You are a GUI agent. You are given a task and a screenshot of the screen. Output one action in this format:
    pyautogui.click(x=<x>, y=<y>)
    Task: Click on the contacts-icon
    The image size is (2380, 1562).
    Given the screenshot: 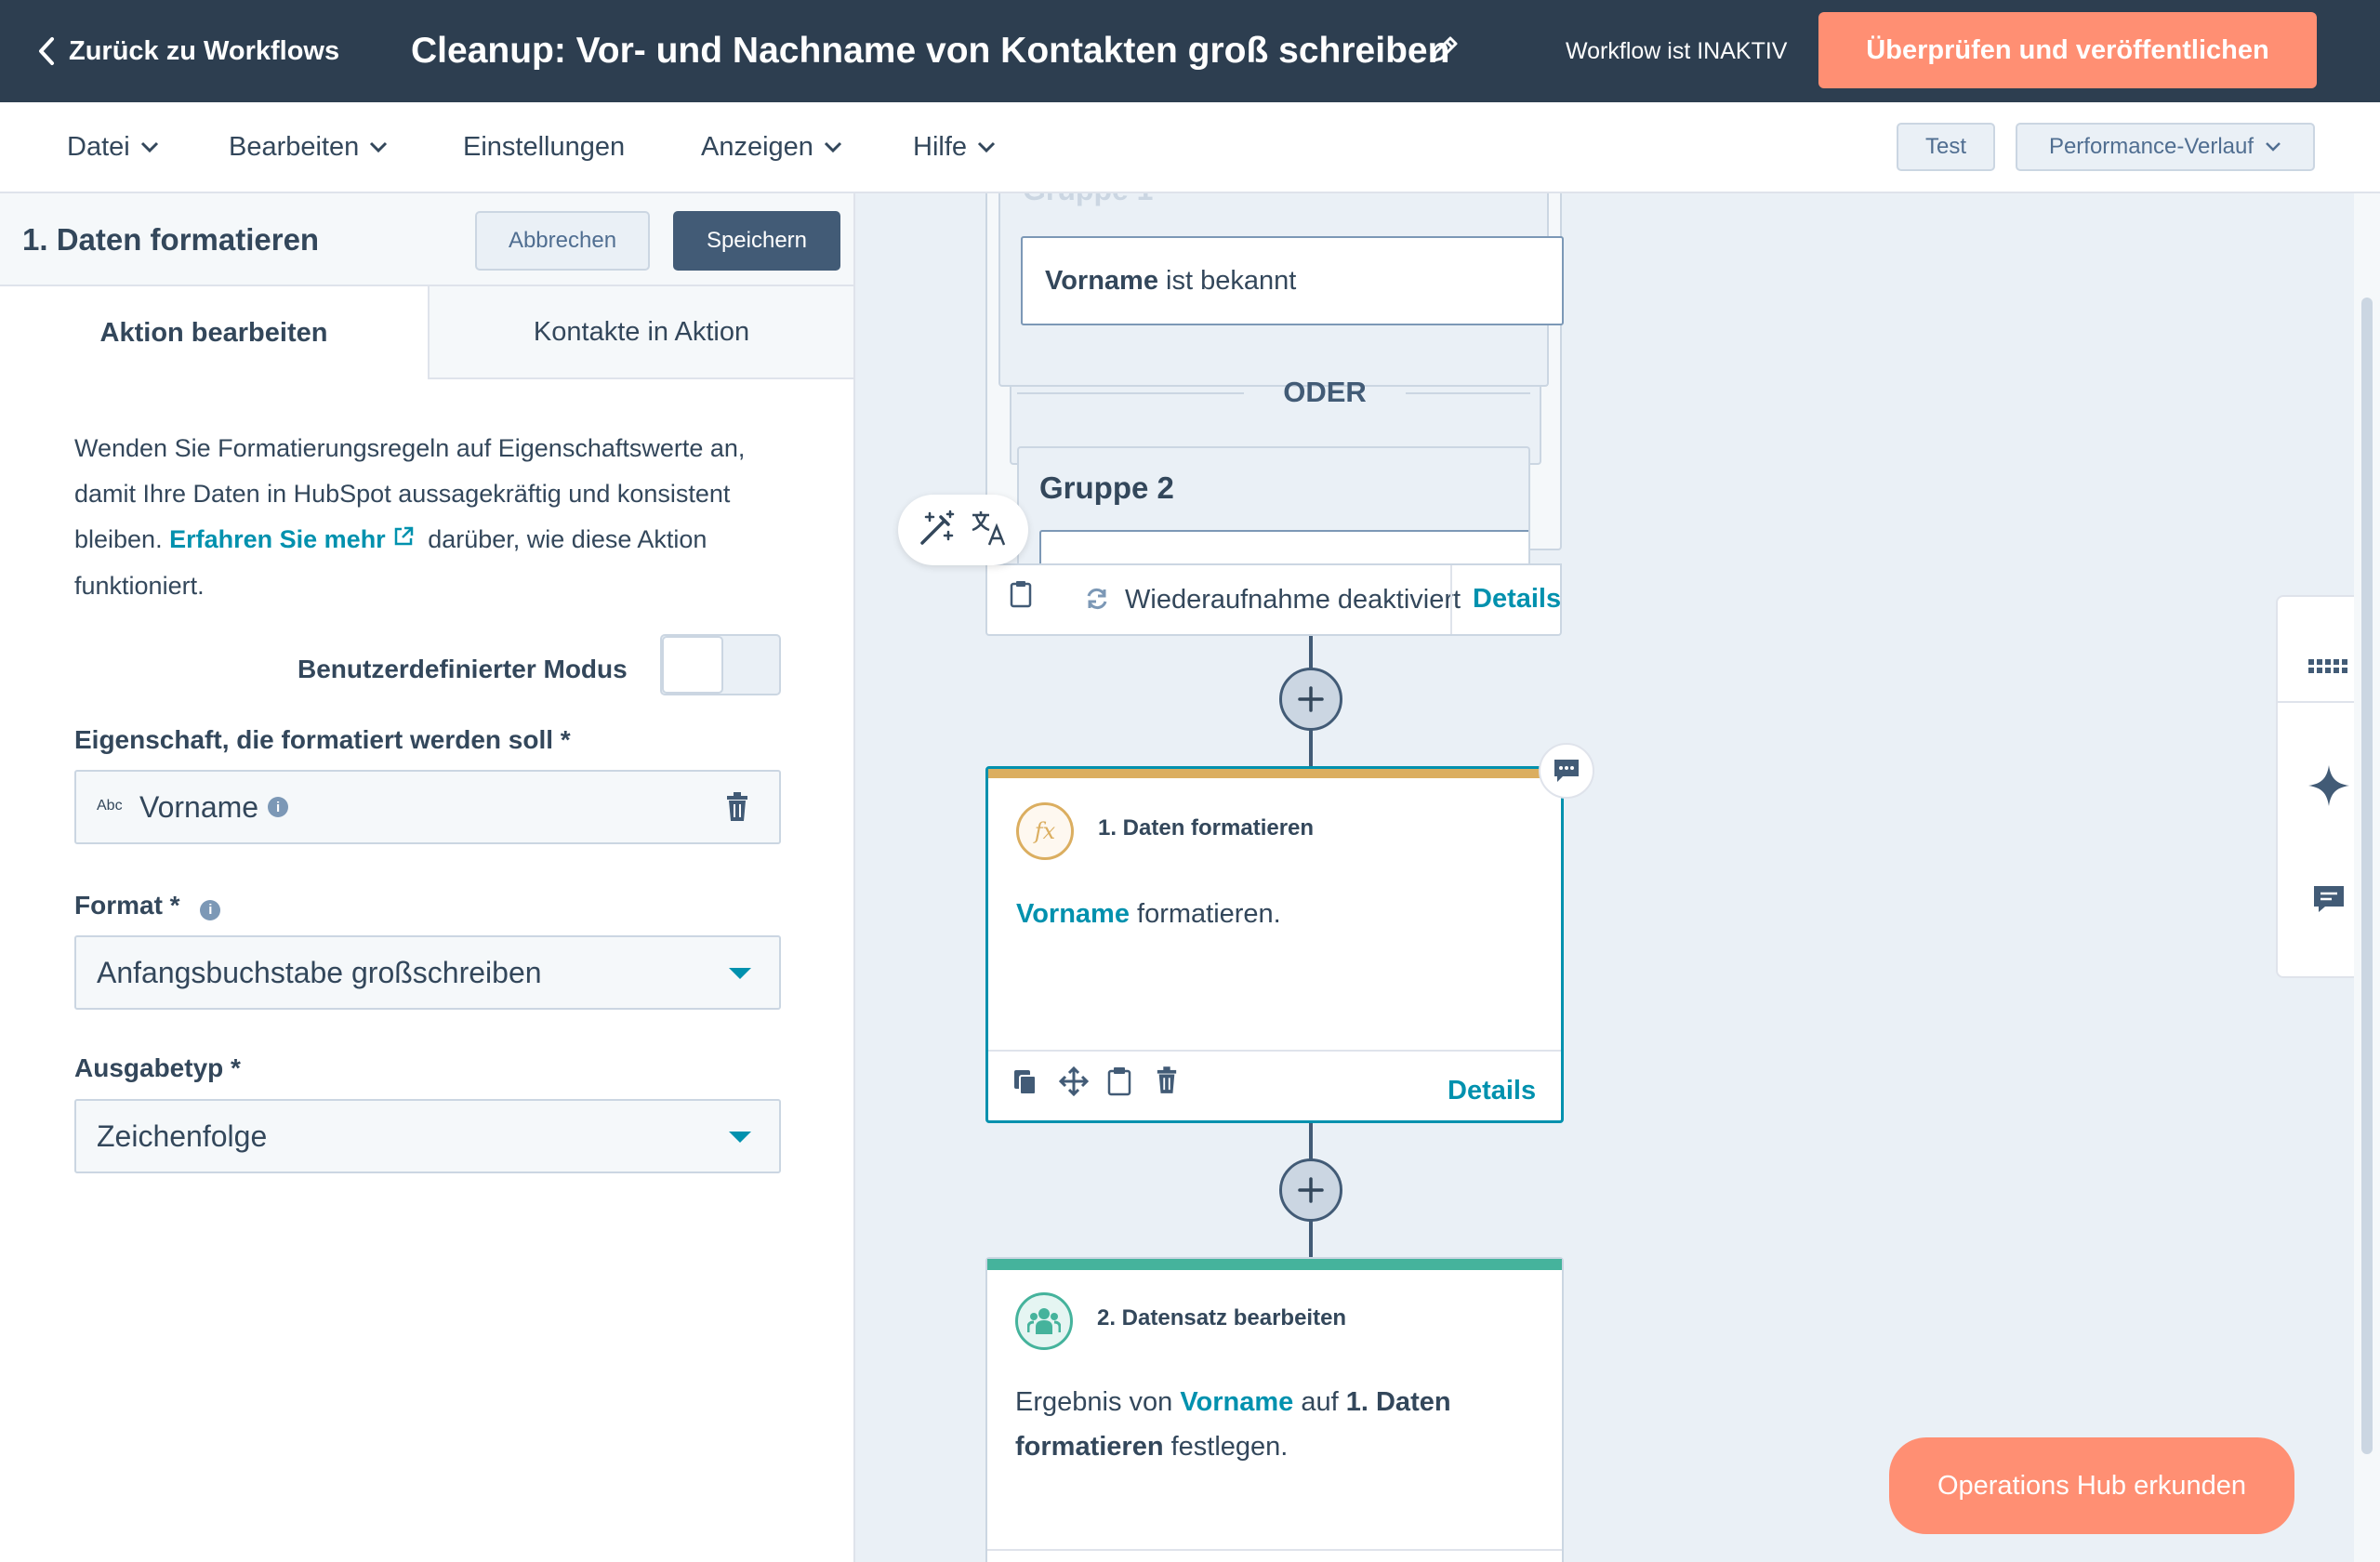 What is the action you would take?
    pyautogui.click(x=1044, y=1321)
    